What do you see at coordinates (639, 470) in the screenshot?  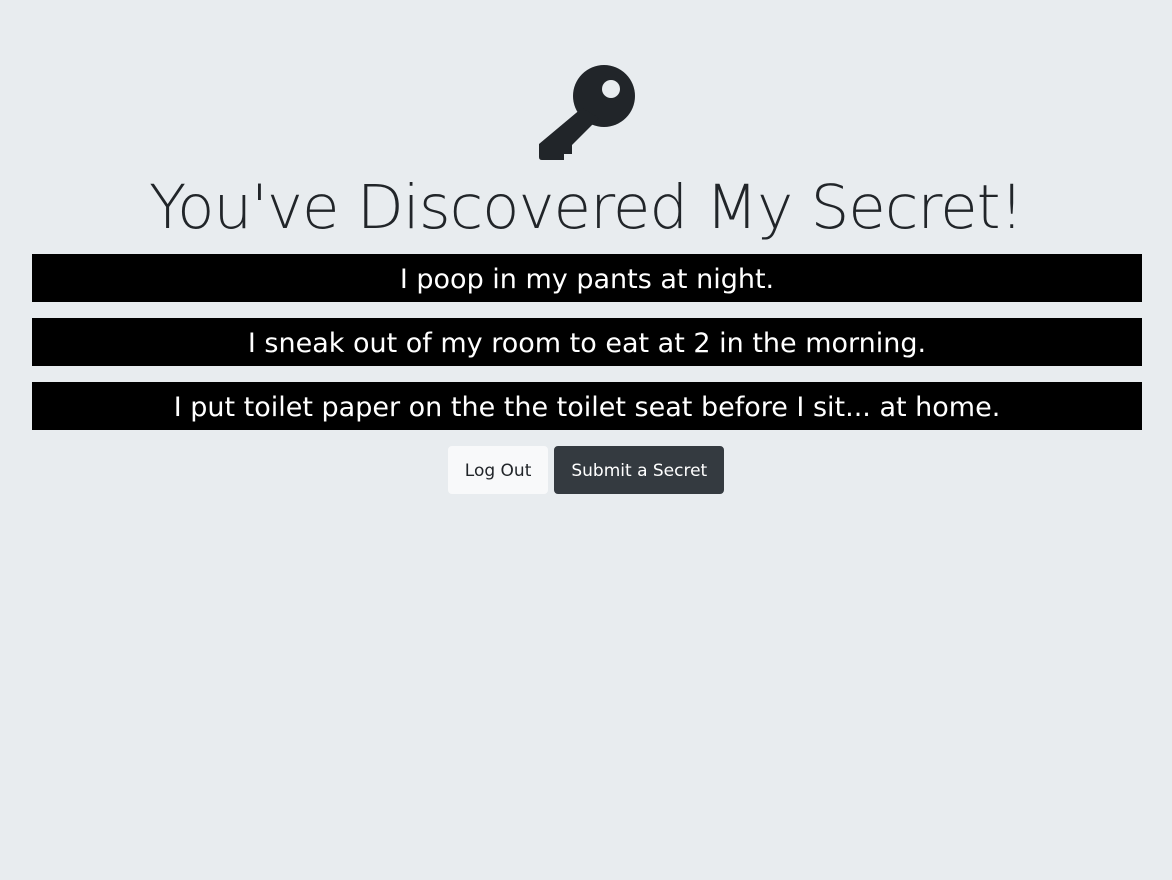 I see `submit-secret-button: Submit a Secret` at bounding box center [639, 470].